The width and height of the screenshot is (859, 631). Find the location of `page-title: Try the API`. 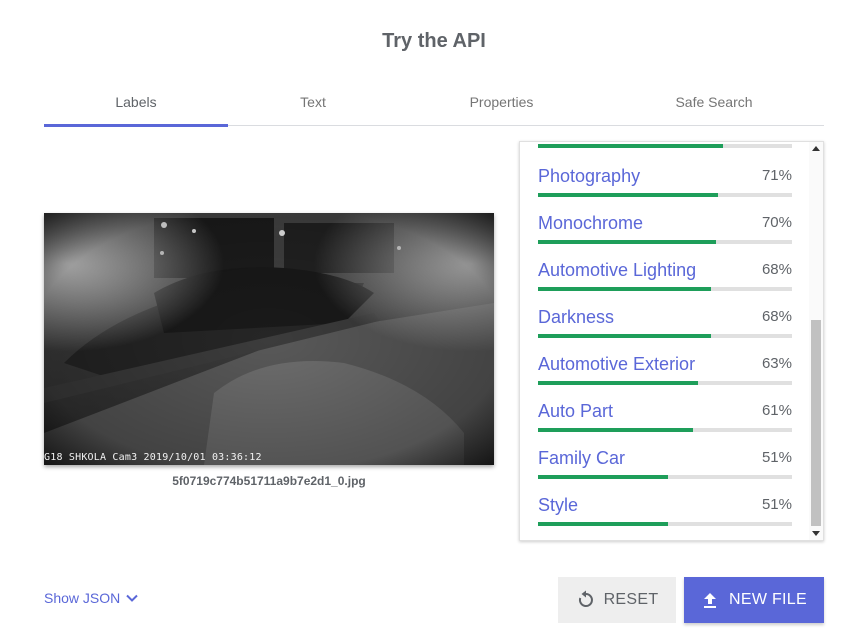

page-title: Try the API is located at coordinates (434, 41).